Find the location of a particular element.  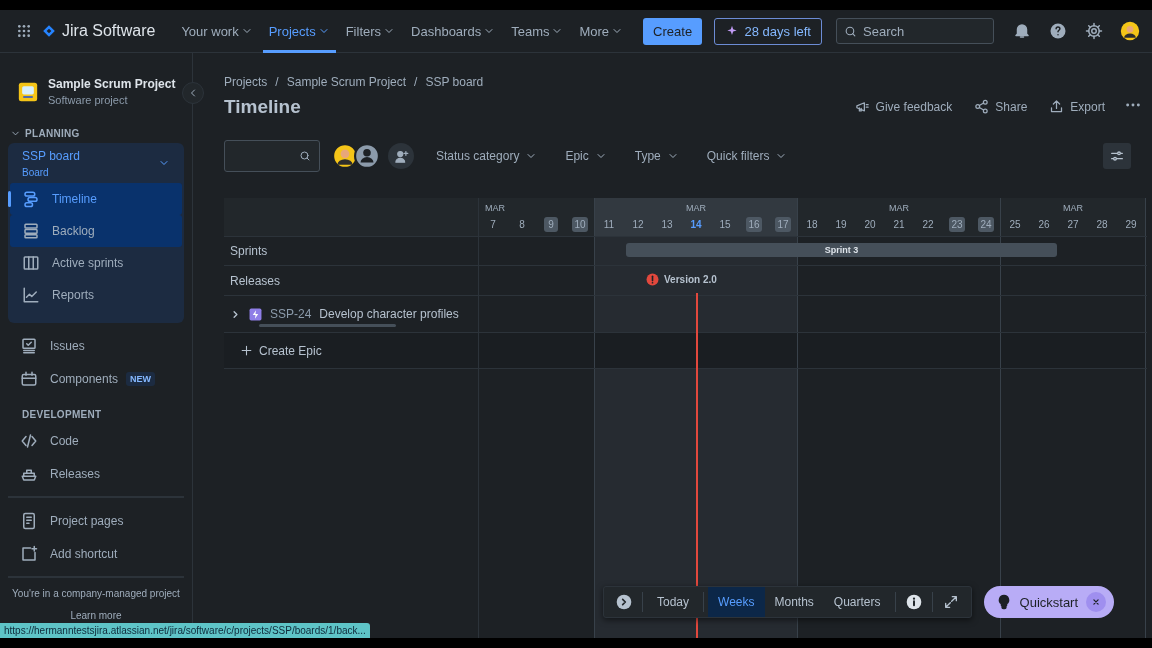

columns-icon is located at coordinates (31, 263).